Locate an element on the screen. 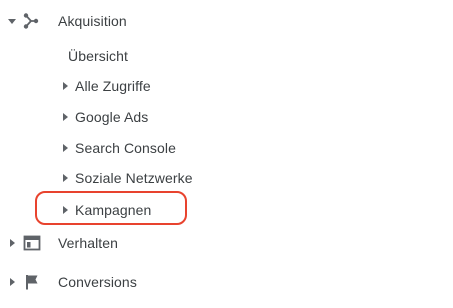 The height and width of the screenshot is (308, 453). chevron-down-icon is located at coordinates (12, 21).